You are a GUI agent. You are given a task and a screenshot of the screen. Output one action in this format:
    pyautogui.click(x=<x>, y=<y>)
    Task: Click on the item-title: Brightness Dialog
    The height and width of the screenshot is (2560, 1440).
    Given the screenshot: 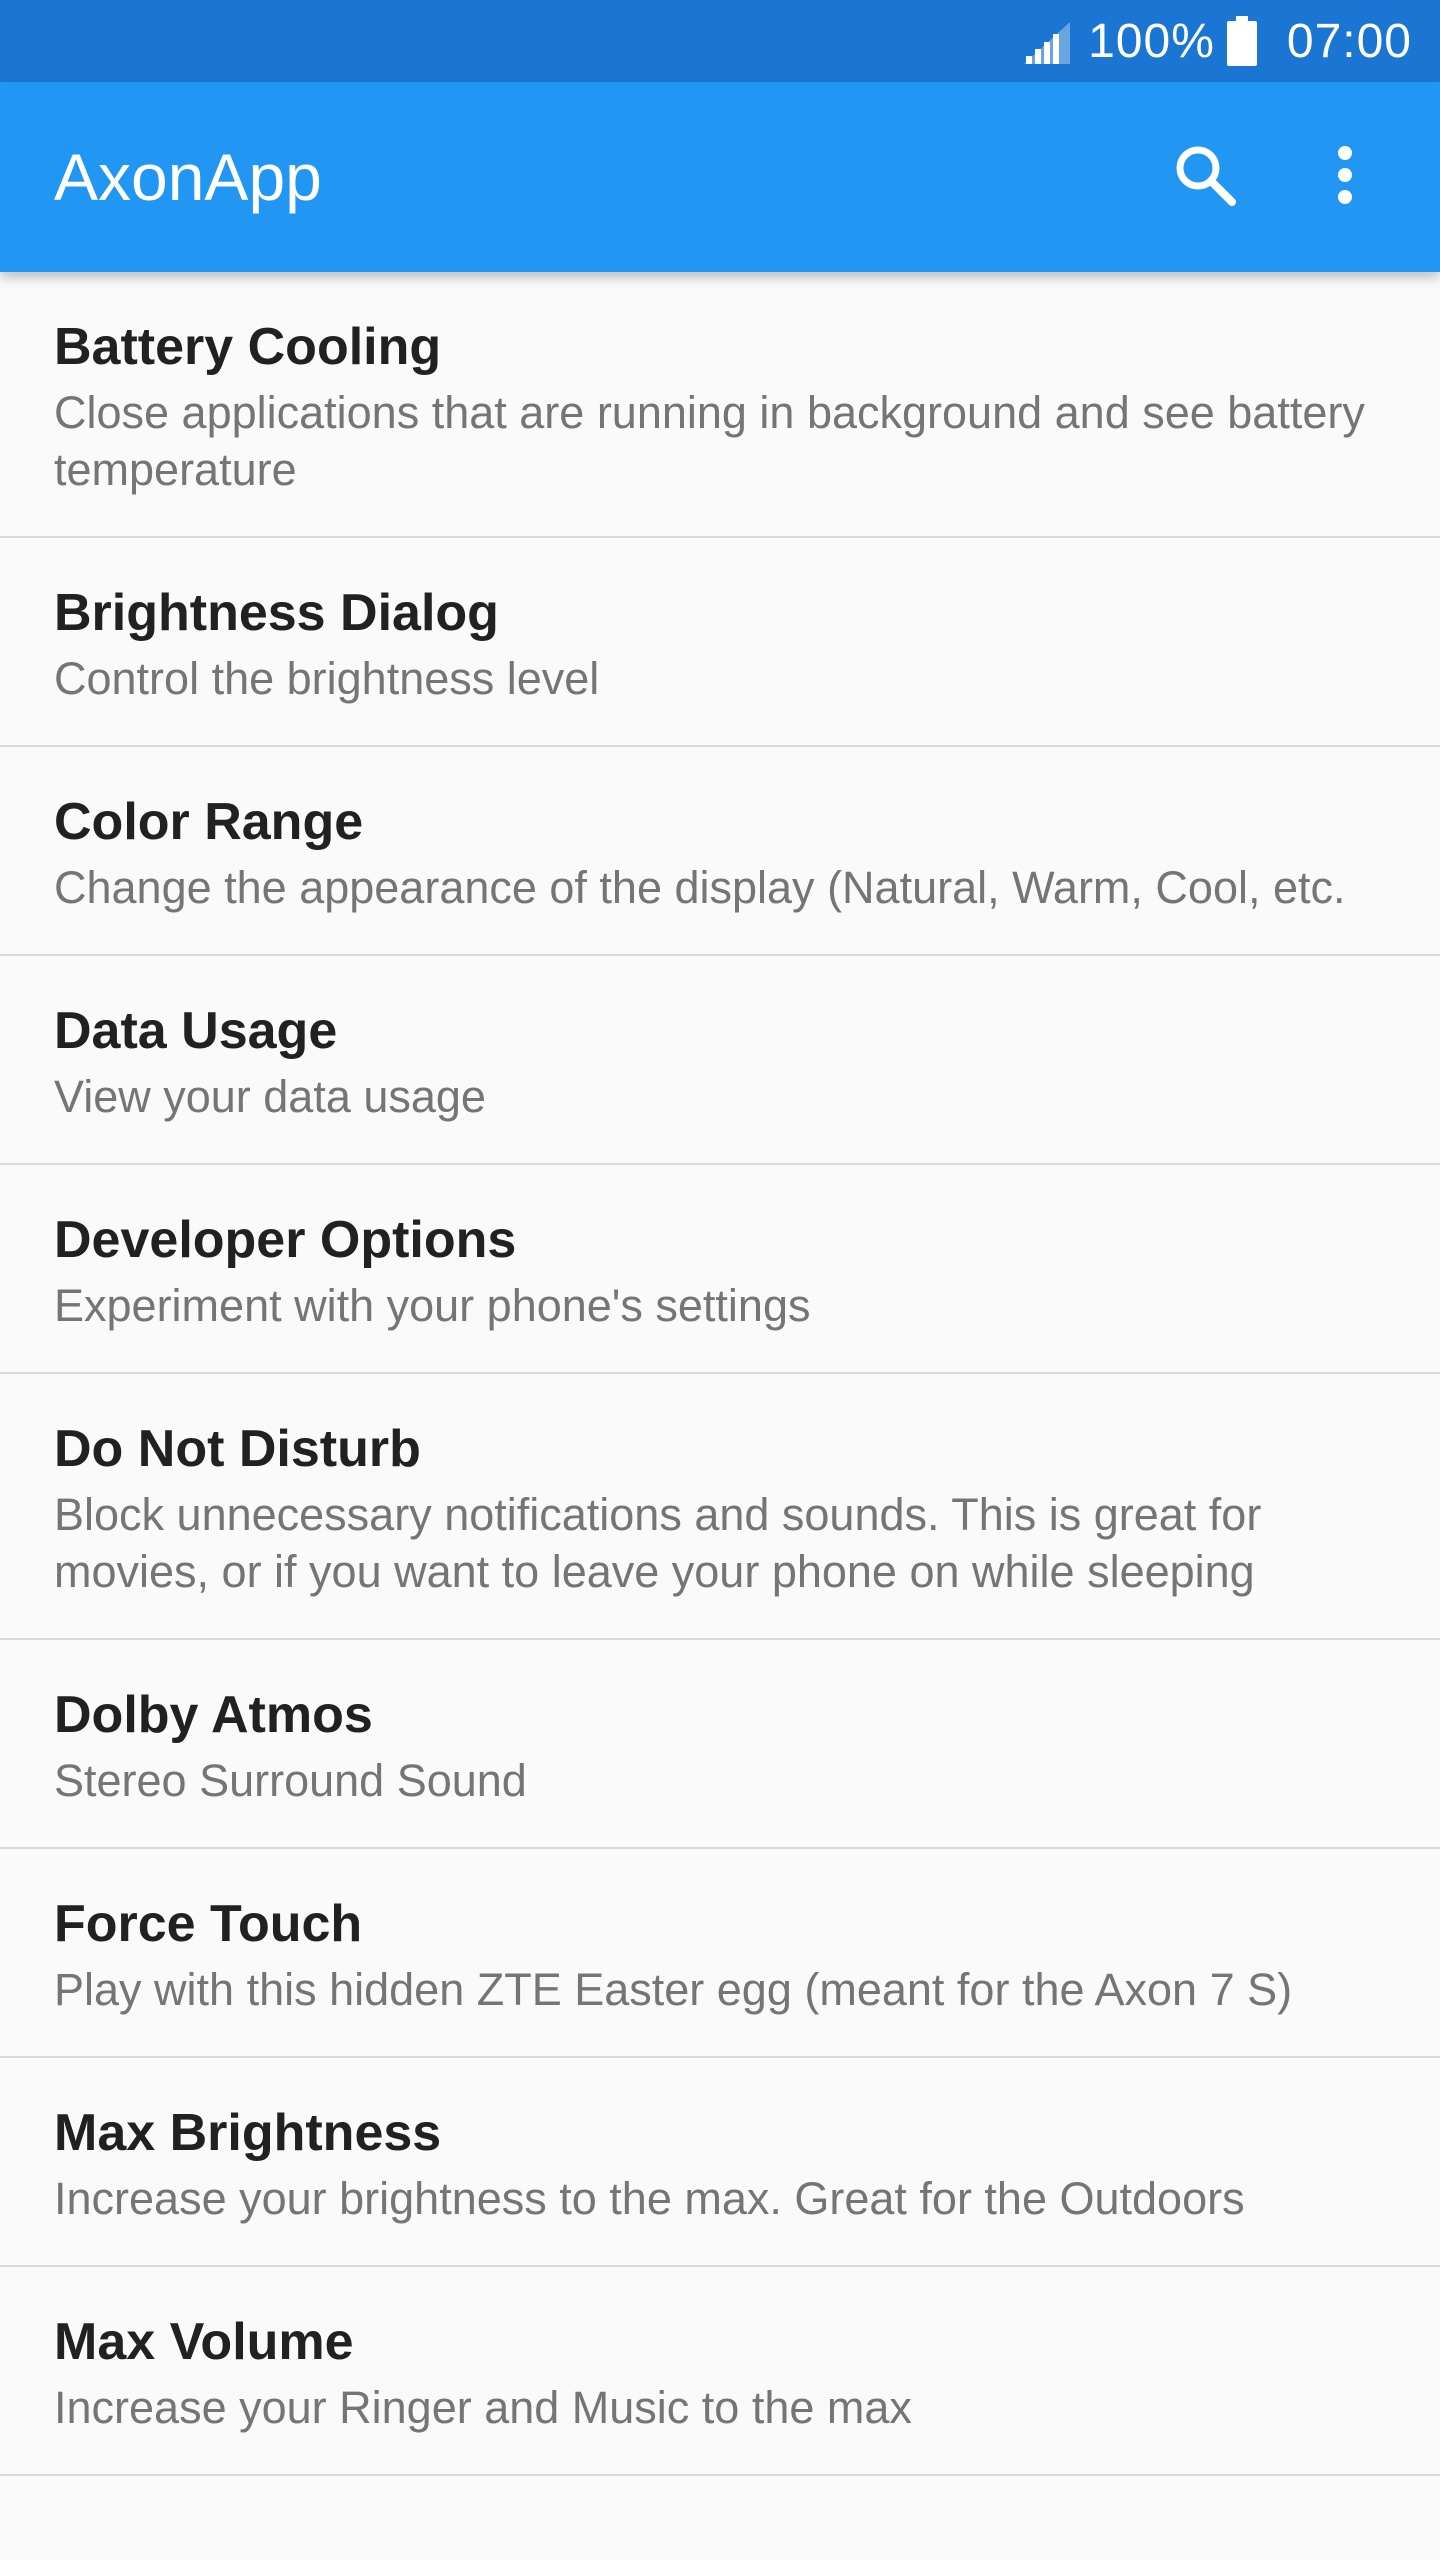 What is the action you would take?
    pyautogui.click(x=276, y=613)
    